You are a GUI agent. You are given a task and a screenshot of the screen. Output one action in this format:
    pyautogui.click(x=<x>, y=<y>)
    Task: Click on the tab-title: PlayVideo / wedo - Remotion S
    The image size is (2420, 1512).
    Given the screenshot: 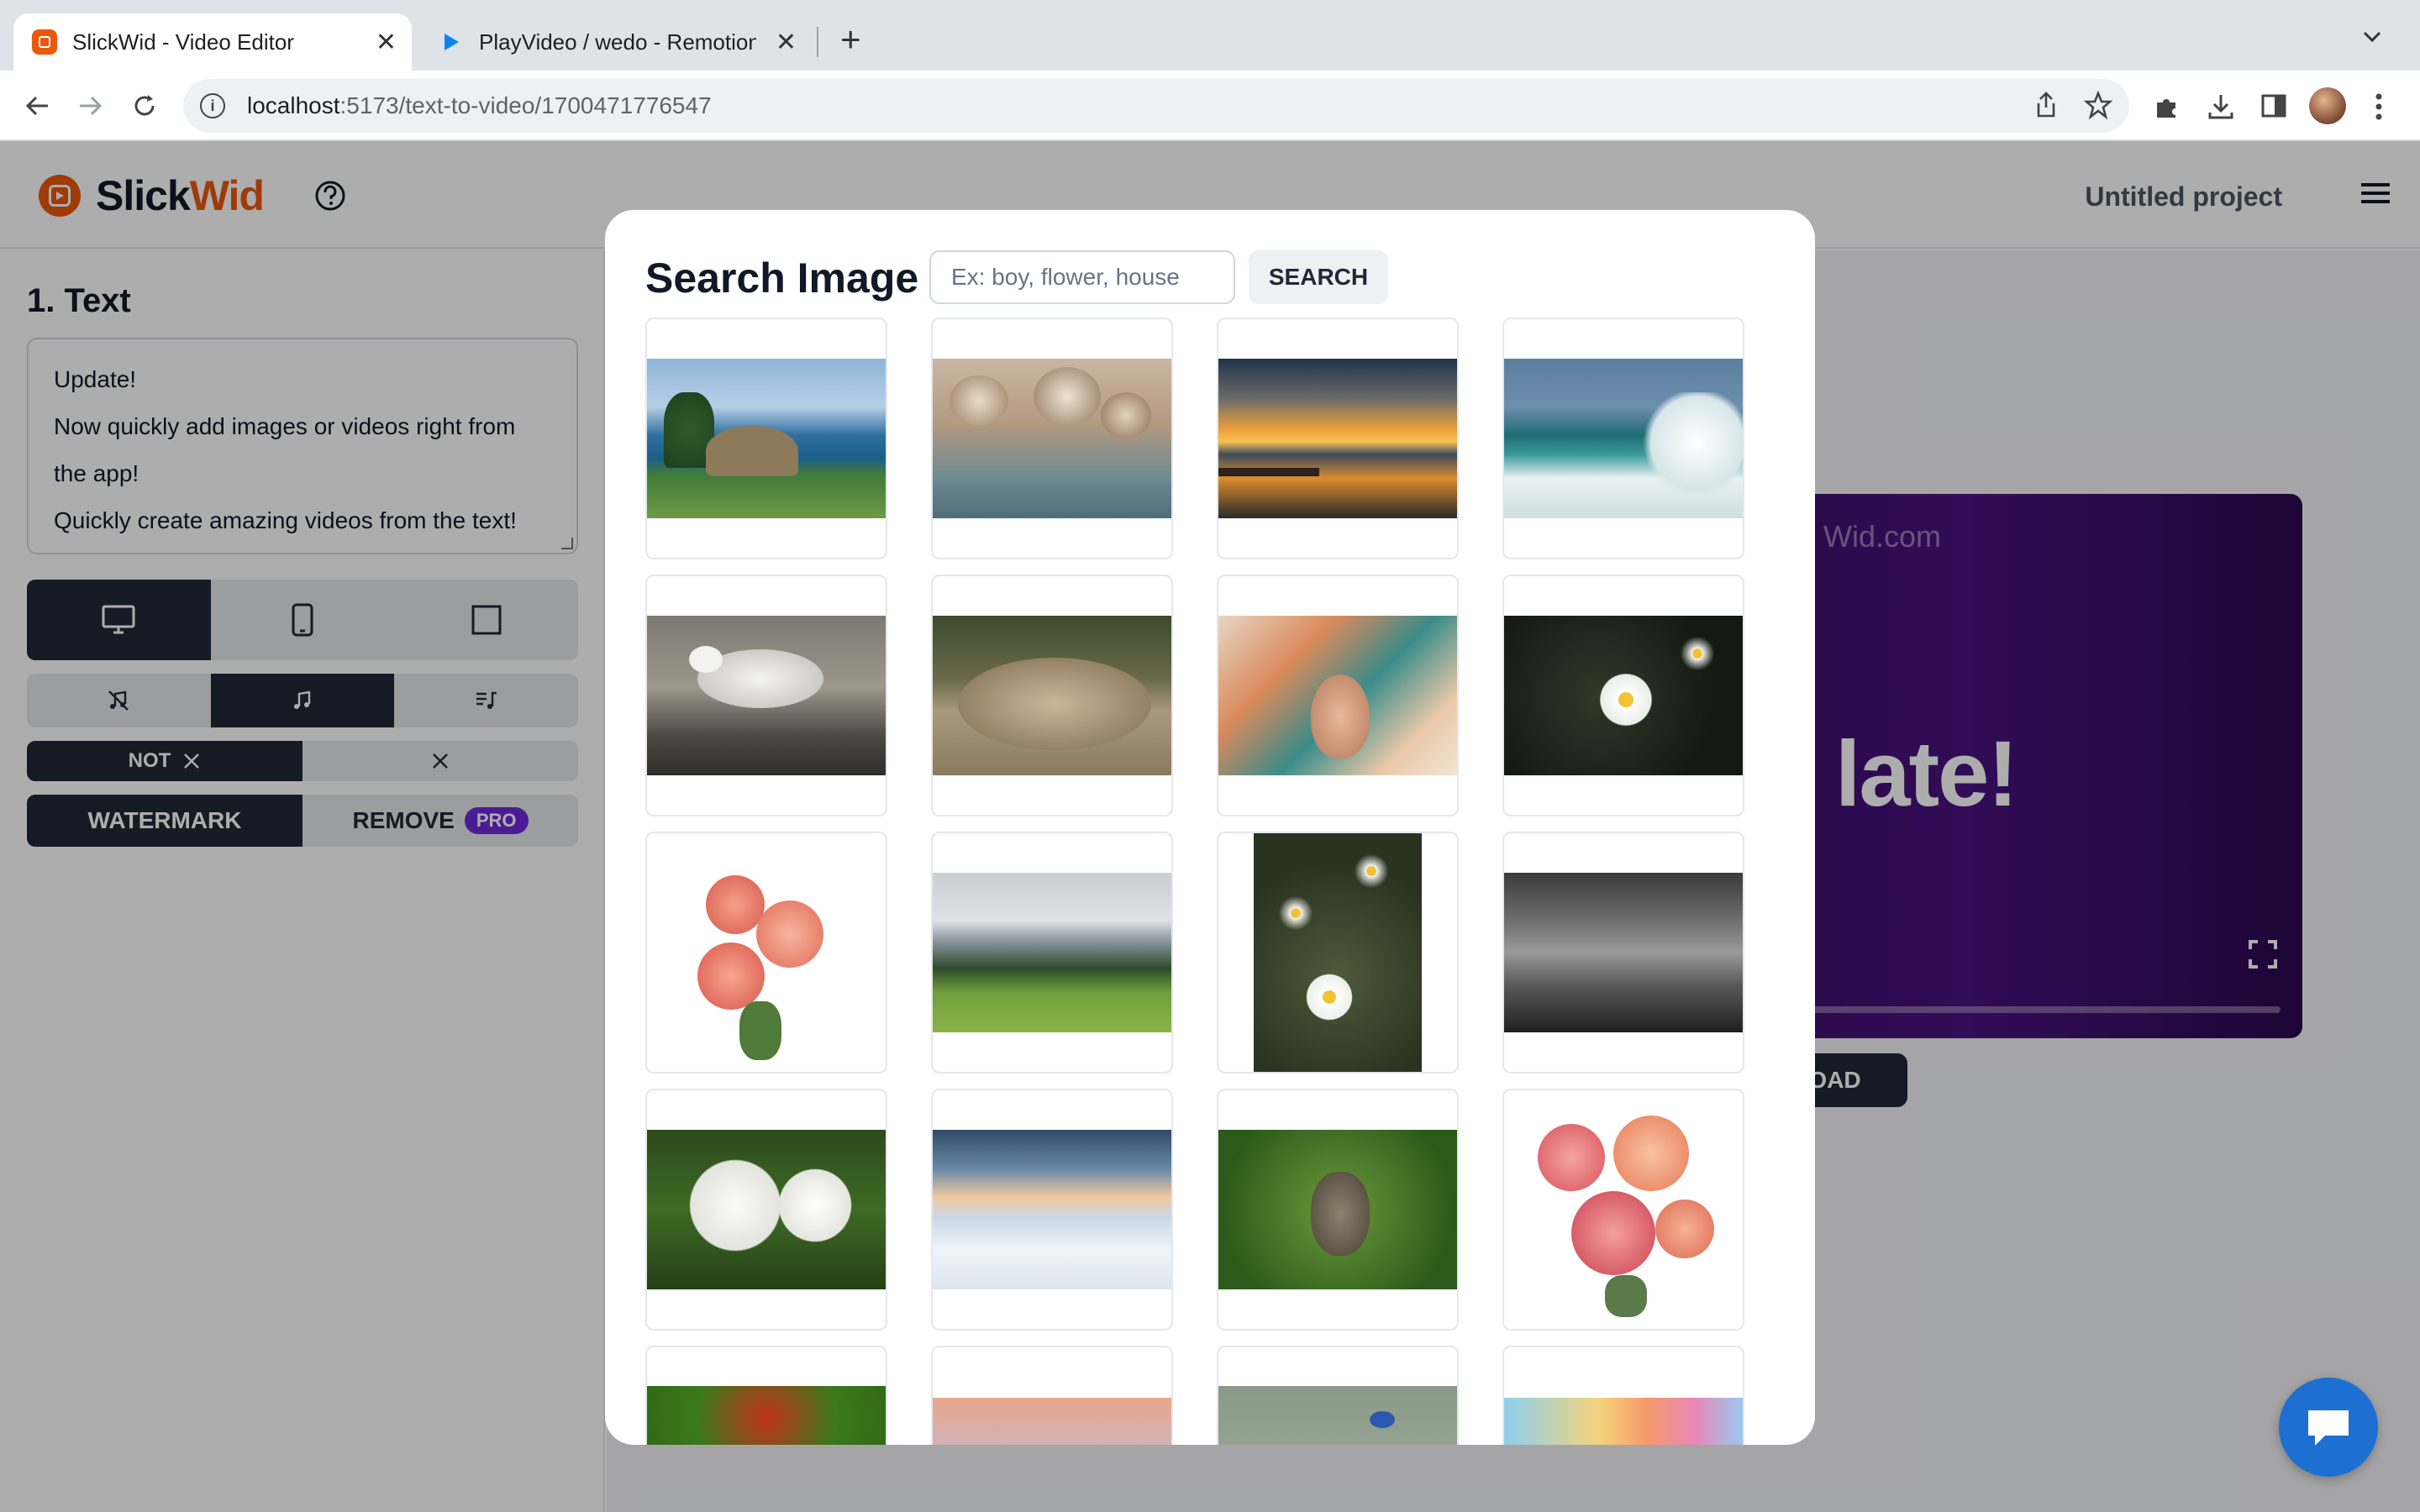 What is the action you would take?
    pyautogui.click(x=617, y=42)
    